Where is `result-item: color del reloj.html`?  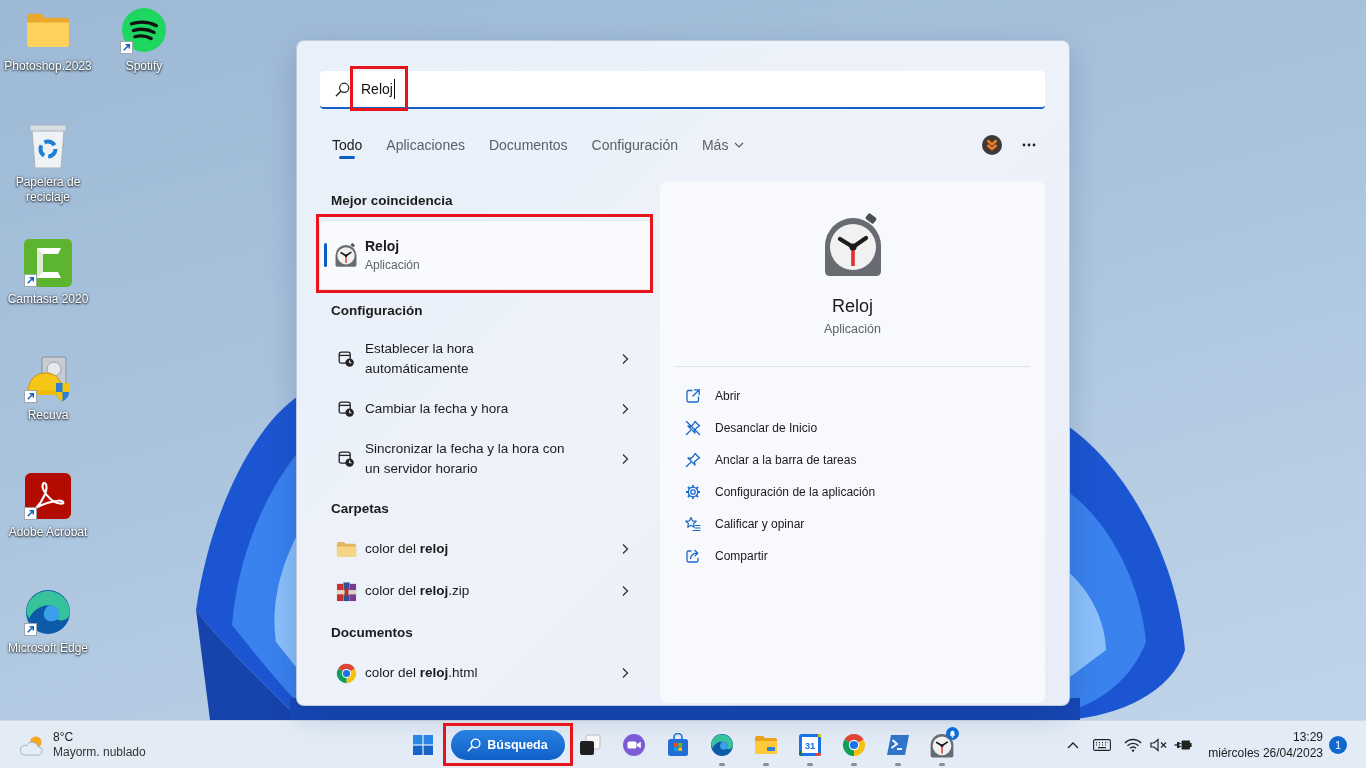 result-item: color del reloj.html is located at coordinates (485, 673).